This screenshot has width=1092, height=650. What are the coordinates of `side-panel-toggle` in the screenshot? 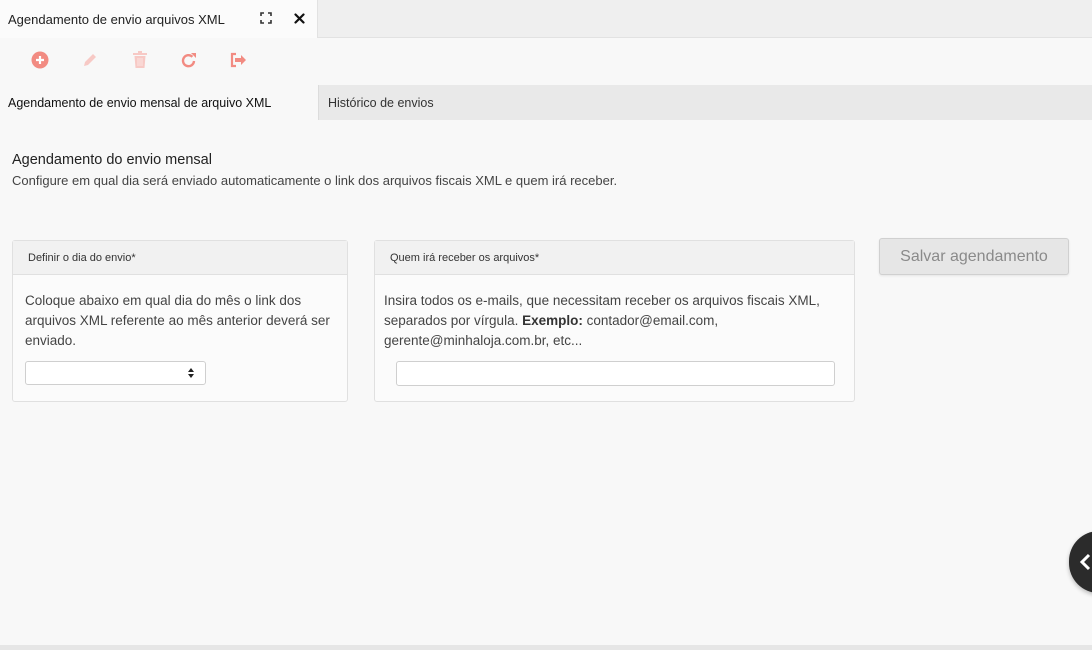 It's located at (1080, 562).